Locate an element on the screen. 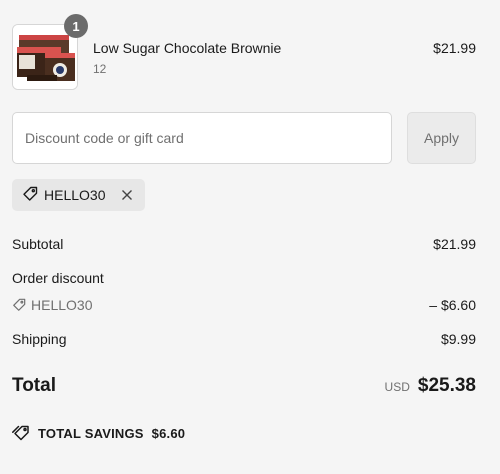 The image size is (500, 474). quantity-badge: 1 is located at coordinates (76, 26).